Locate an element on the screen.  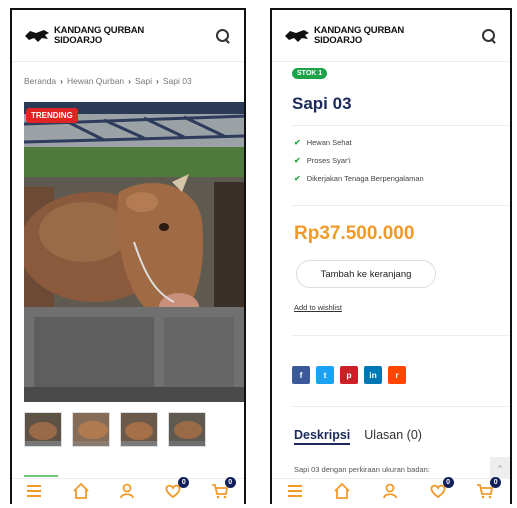
feature-label: Hewan Sehat is located at coordinates (329, 142).